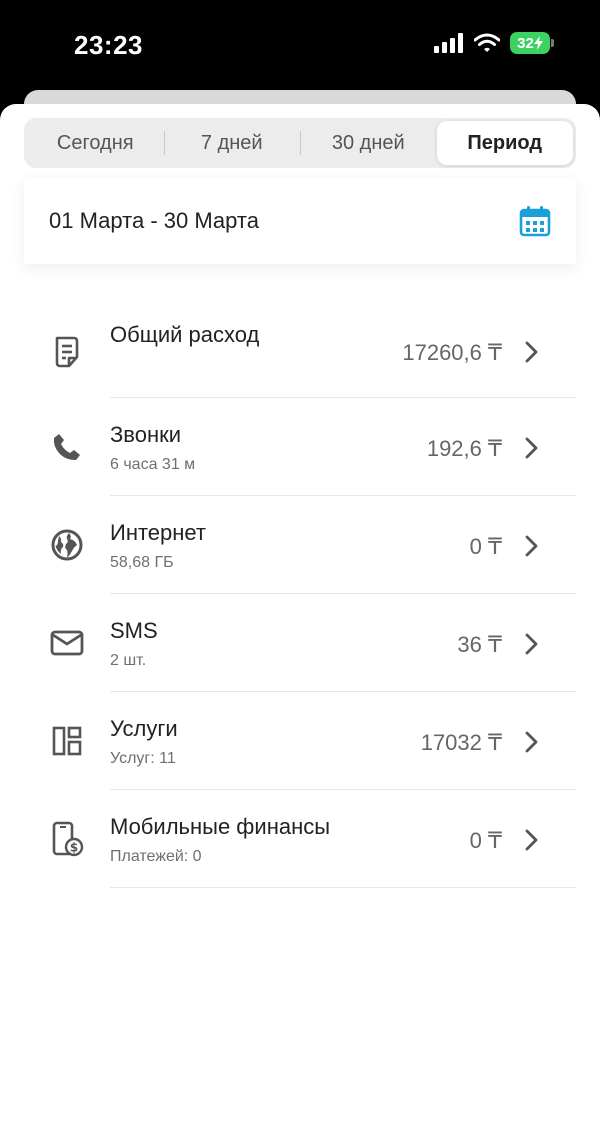 This screenshot has width=600, height=1136. I want to click on cellular-signal-icon, so click(448, 43).